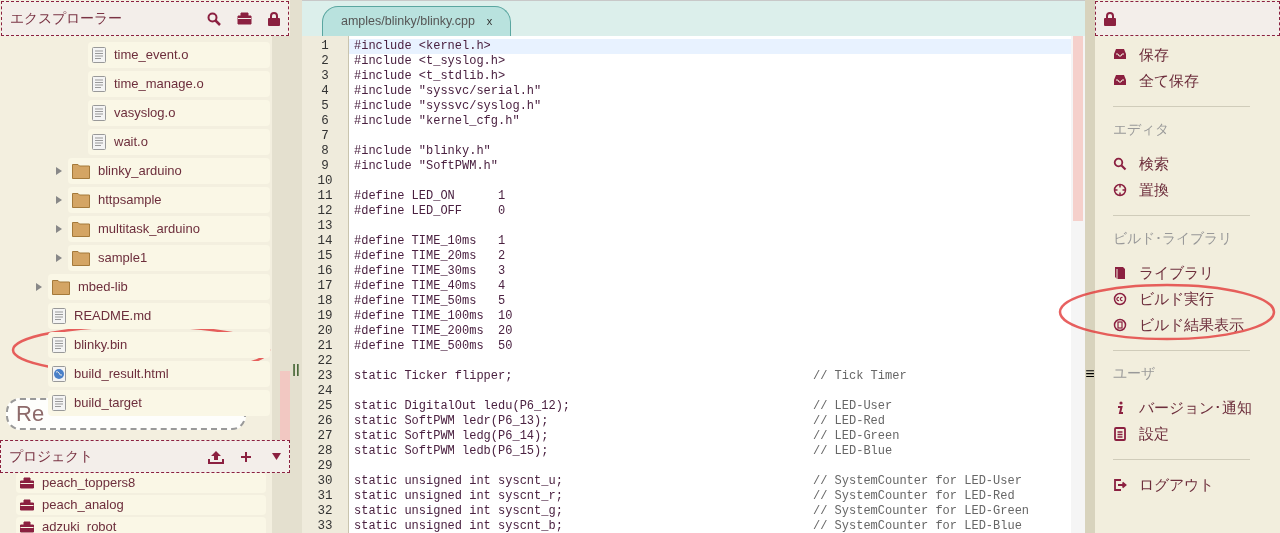  Describe the element at coordinates (452, 421) in the screenshot. I see `code-line: static SoftPWM ledr(P6_13);` at that location.